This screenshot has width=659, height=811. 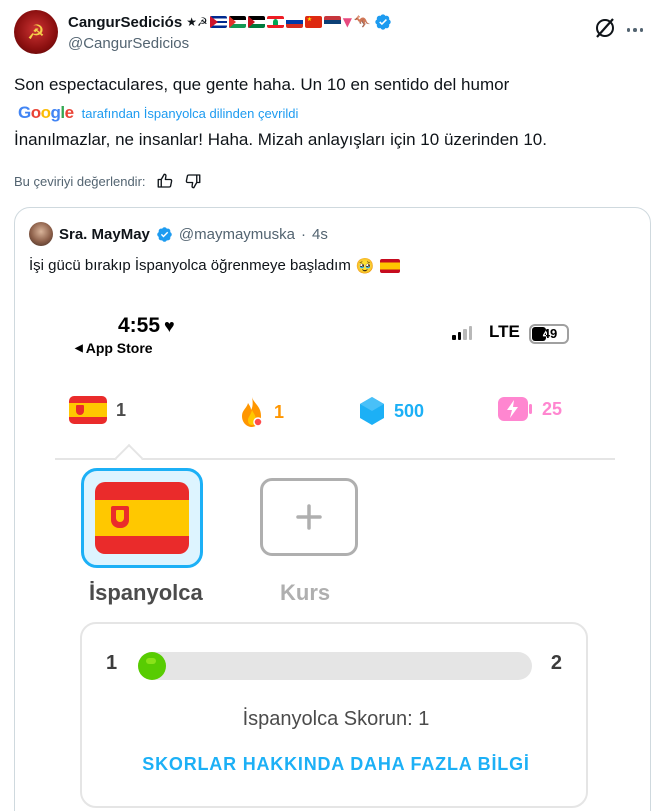 What do you see at coordinates (556, 663) in the screenshot?
I see `score-to: 2` at bounding box center [556, 663].